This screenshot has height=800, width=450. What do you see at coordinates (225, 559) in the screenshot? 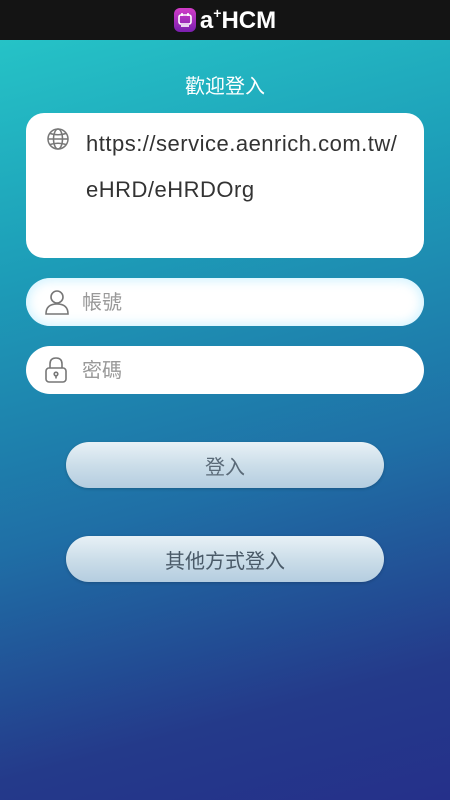
I see `other-login-button: 其他方式登入` at bounding box center [225, 559].